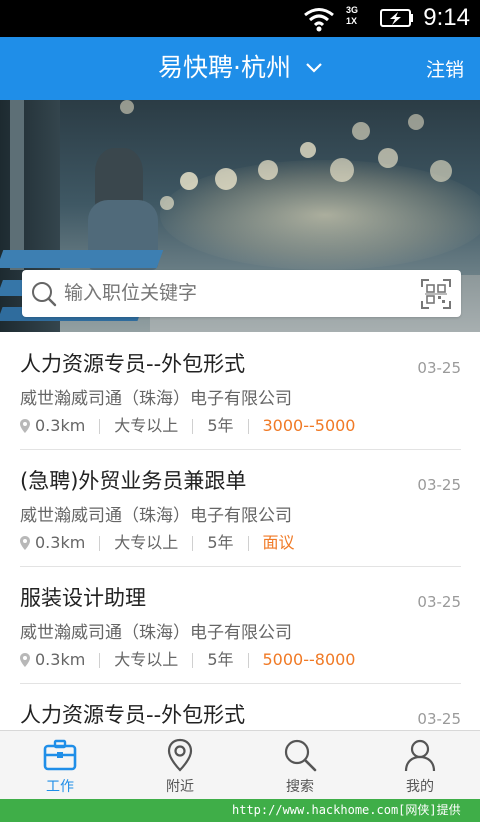  Describe the element at coordinates (446, 17) in the screenshot. I see `clock: 9:14` at that location.